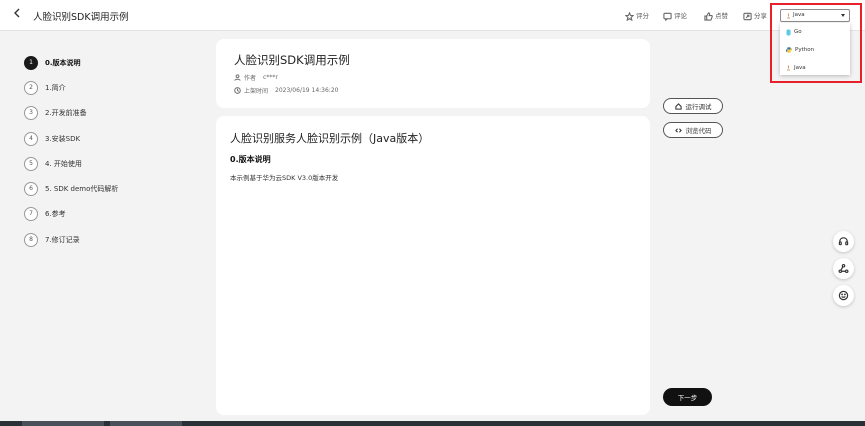 Image resolution: width=865 pixels, height=426 pixels. Describe the element at coordinates (747, 16) in the screenshot. I see `share-icon` at that location.